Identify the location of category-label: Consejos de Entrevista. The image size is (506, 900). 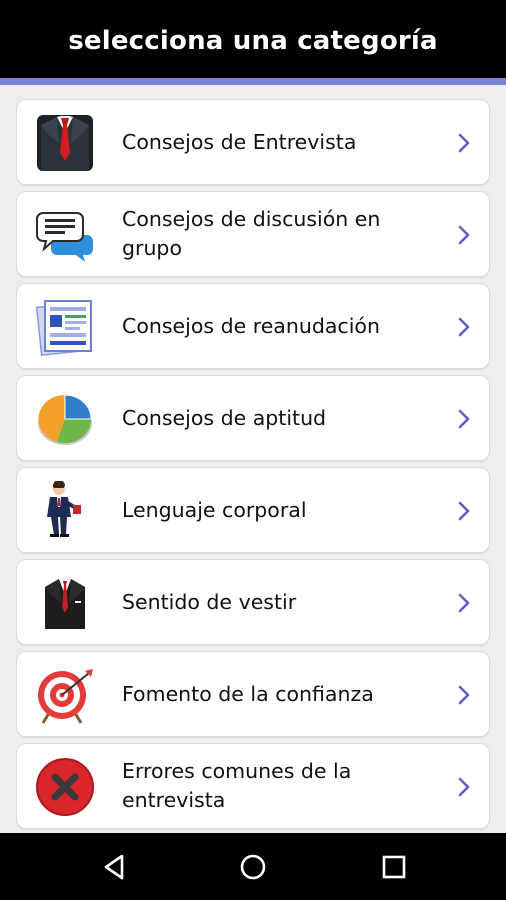
(239, 141).